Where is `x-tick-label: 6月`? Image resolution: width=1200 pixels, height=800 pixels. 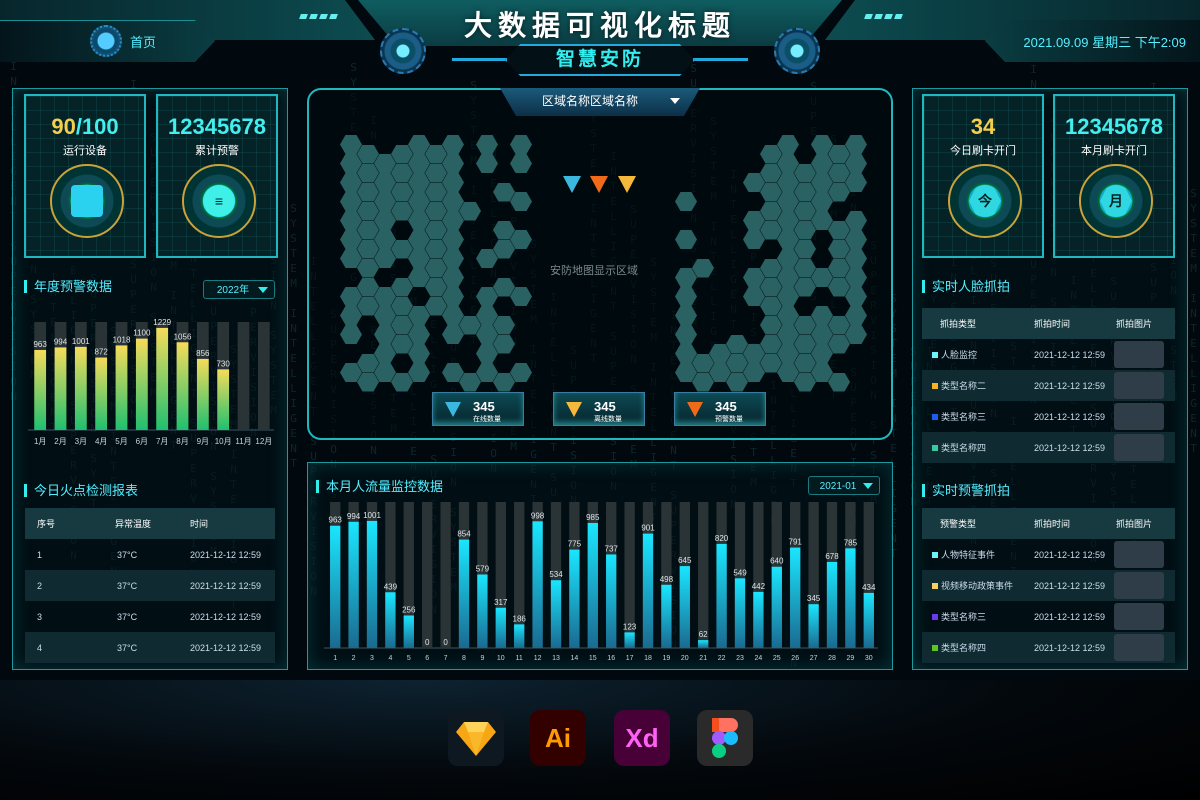 x-tick-label: 6月 is located at coordinates (142, 441).